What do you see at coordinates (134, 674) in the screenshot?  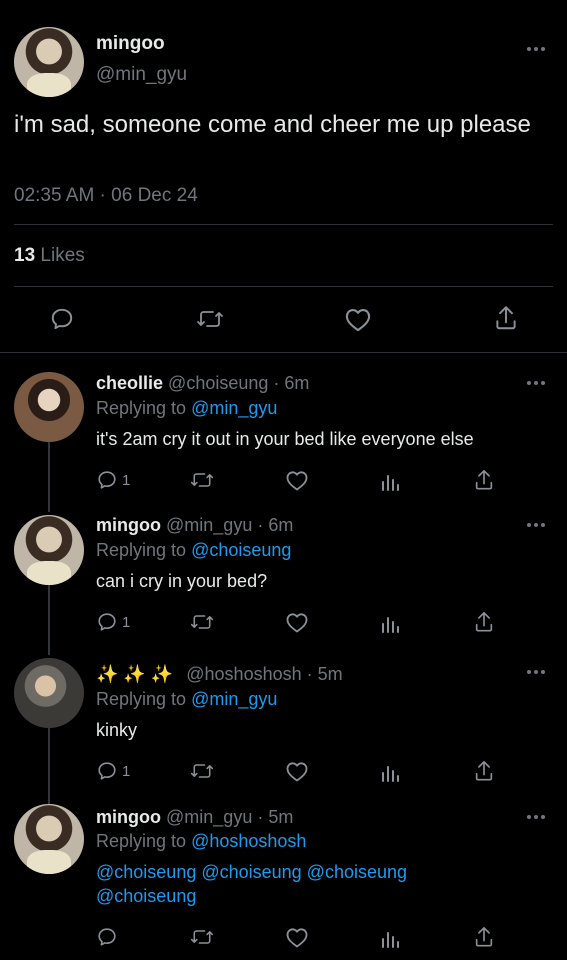 I see `display-name: ✨ ✨ ✨` at bounding box center [134, 674].